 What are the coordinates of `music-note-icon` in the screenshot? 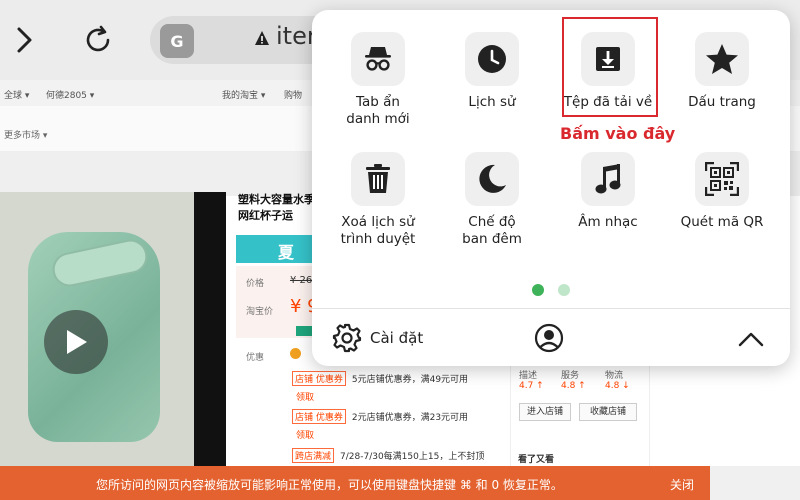 It's located at (608, 179).